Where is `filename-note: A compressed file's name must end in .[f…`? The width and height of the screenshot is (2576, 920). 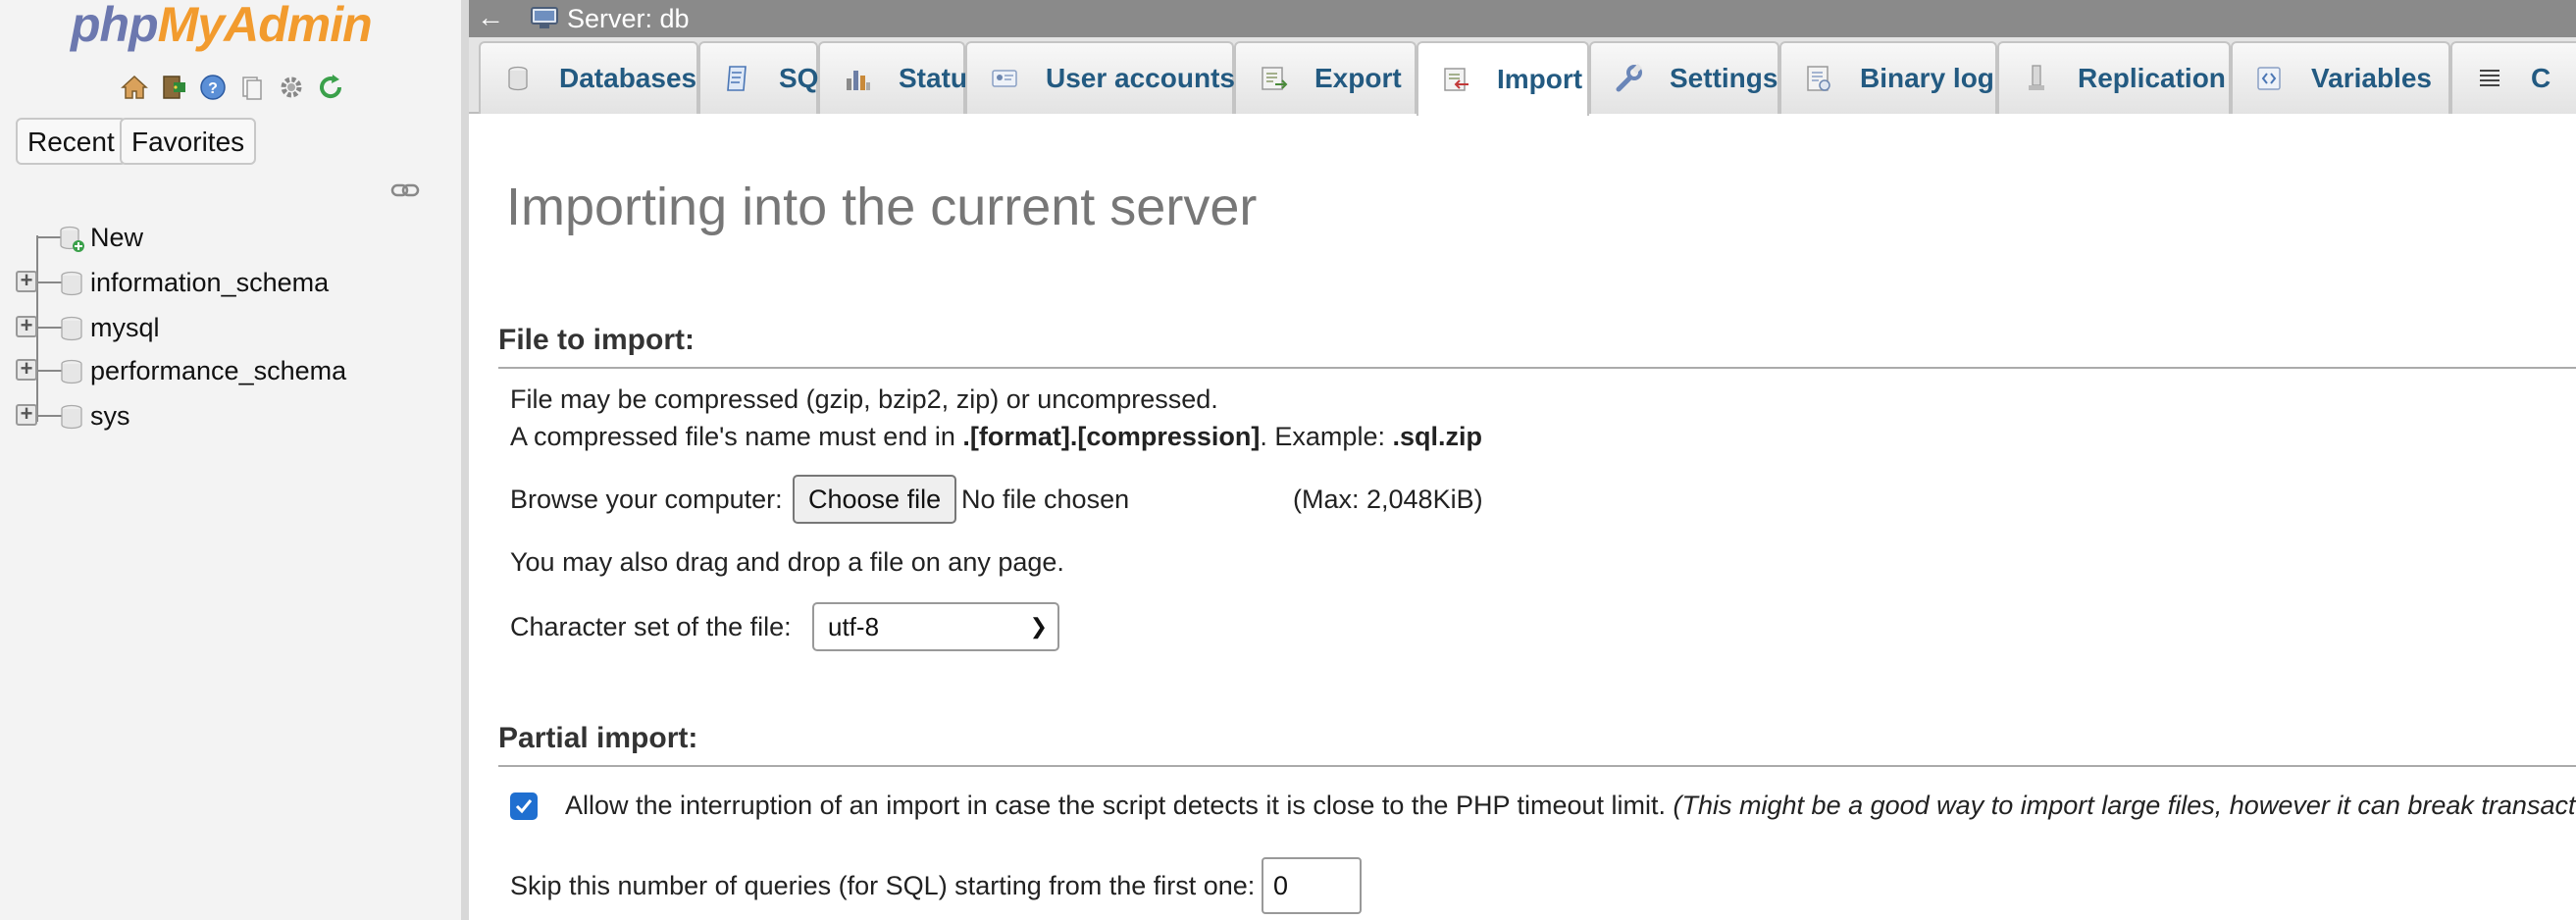 filename-note: A compressed file's name must end in .[f… is located at coordinates (996, 437).